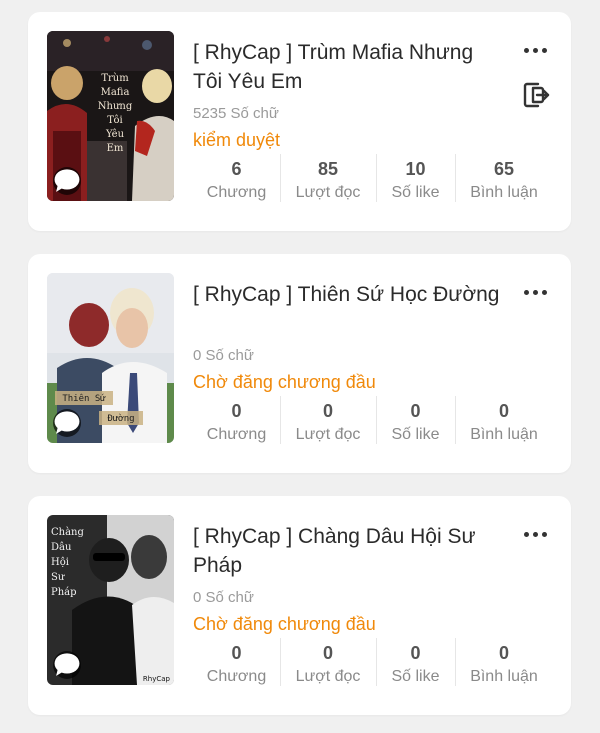 Image resolution: width=600 pixels, height=733 pixels. What do you see at coordinates (236, 180) in the screenshot?
I see `stat-chapters: 6 Chương` at bounding box center [236, 180].